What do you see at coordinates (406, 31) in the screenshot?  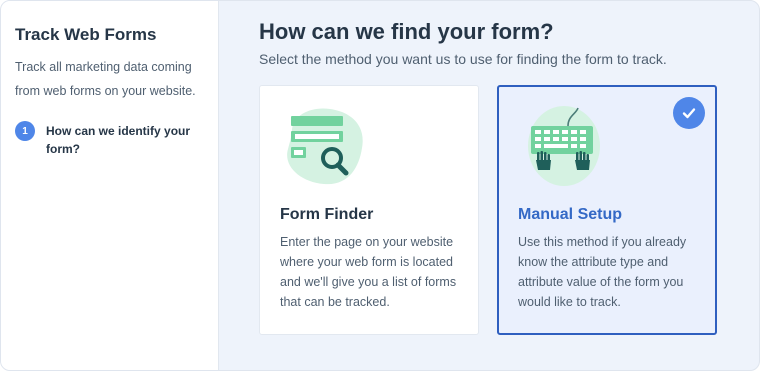 I see `page-title: How can we find your form?` at bounding box center [406, 31].